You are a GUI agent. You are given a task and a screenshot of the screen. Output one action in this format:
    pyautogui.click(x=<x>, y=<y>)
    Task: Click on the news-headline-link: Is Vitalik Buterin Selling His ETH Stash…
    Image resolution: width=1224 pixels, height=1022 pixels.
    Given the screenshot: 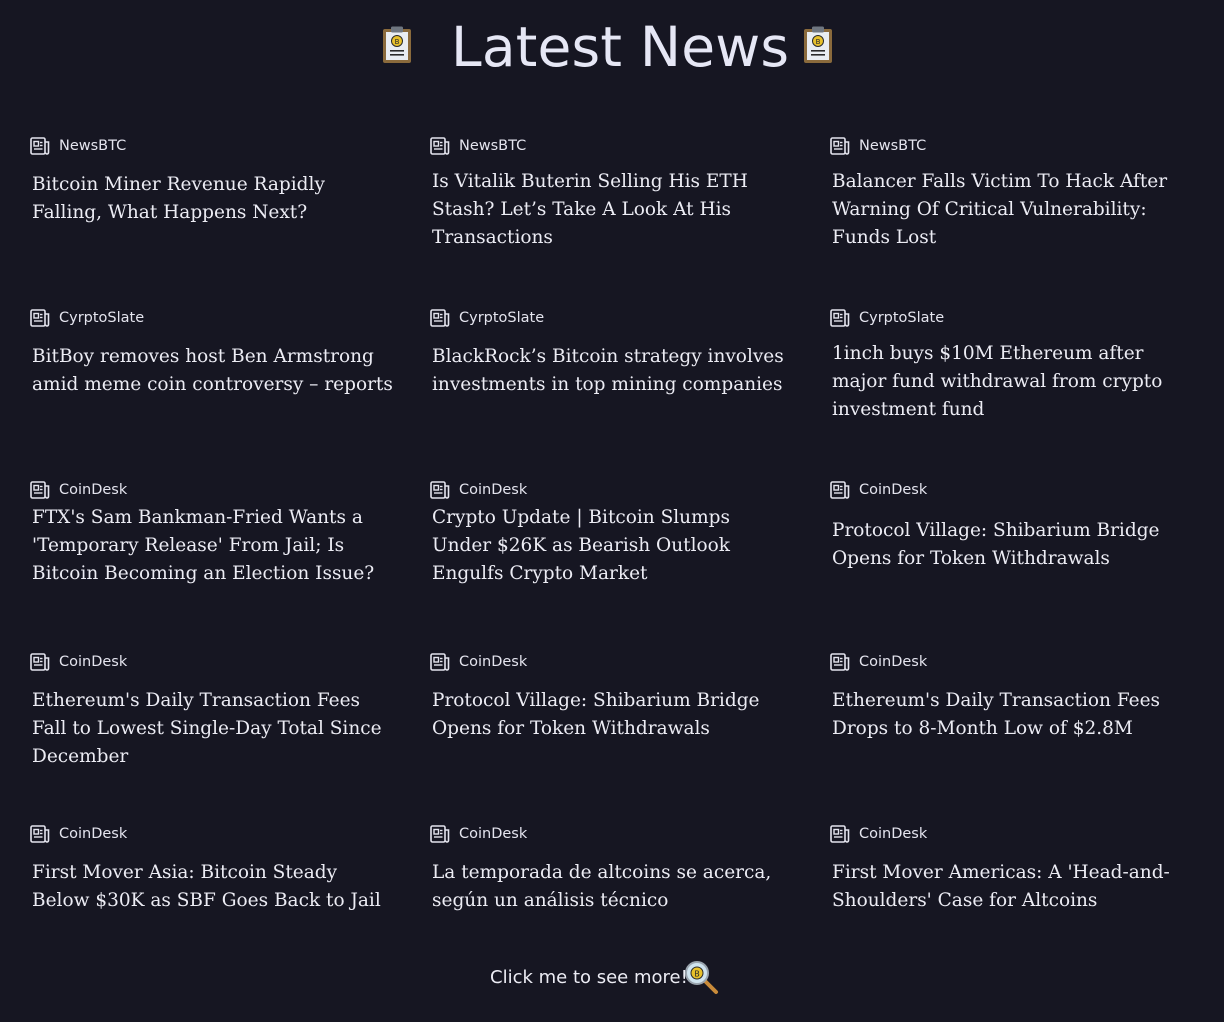 What is the action you would take?
    pyautogui.click(x=613, y=210)
    